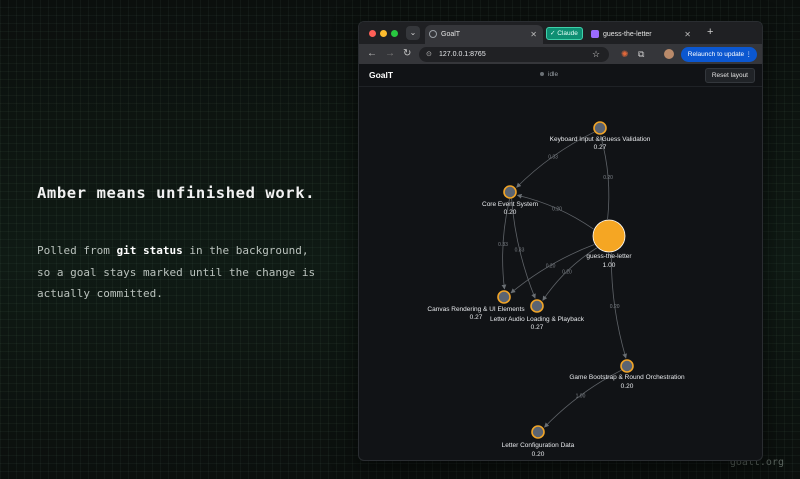  I want to click on address-text: 127.0.0.1:8765, so click(462, 54).